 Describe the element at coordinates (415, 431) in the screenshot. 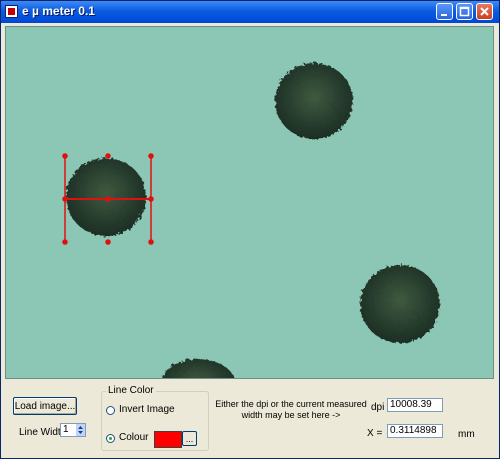

I see `width-field: 0.3114898` at that location.